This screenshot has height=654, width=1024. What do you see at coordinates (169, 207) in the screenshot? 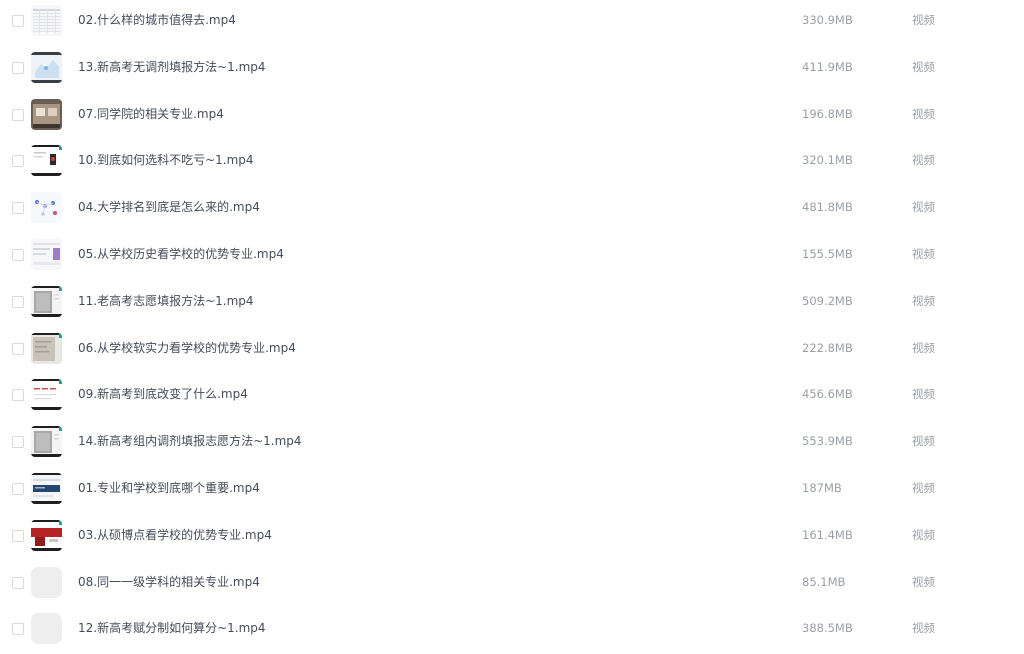
I see `file-name: 04.大学排名到底是怎么来的.mp4` at bounding box center [169, 207].